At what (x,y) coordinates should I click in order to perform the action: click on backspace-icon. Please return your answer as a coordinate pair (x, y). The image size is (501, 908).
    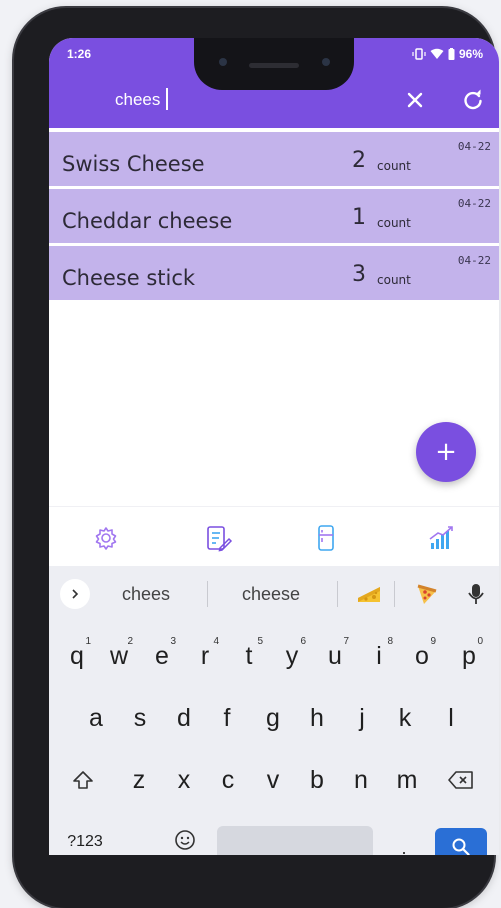
    Looking at the image, I should click on (460, 780).